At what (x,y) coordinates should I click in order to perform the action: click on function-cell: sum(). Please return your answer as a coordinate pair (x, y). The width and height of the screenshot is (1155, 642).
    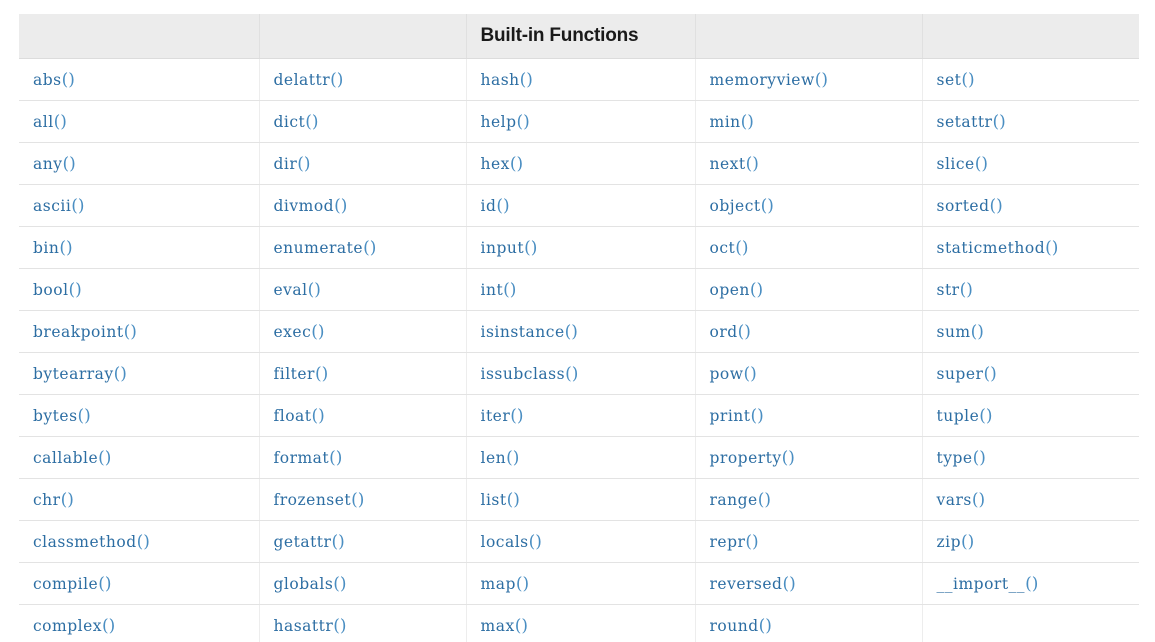
    Looking at the image, I should click on (1030, 331).